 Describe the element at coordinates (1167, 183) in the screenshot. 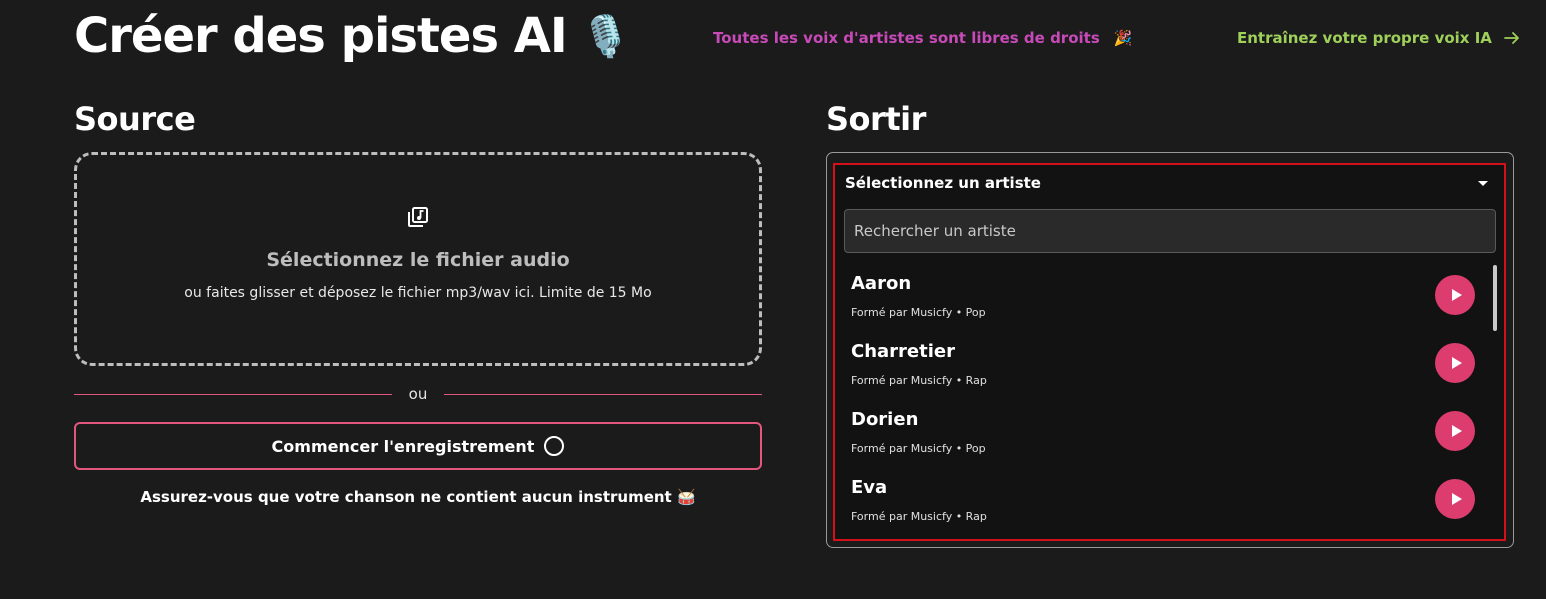

I see `artist-select-trigger: Sélectionnez un artiste` at that location.